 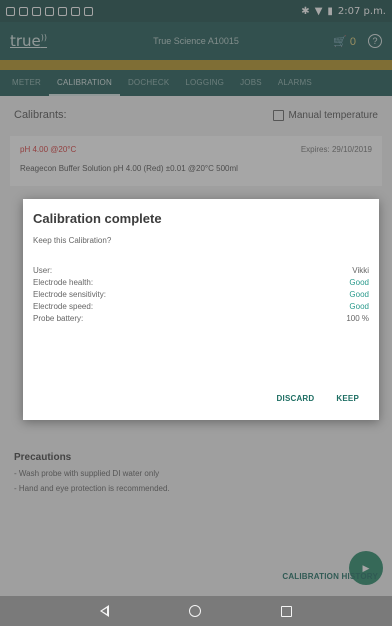 I want to click on navigation-bar, so click(x=196, y=611).